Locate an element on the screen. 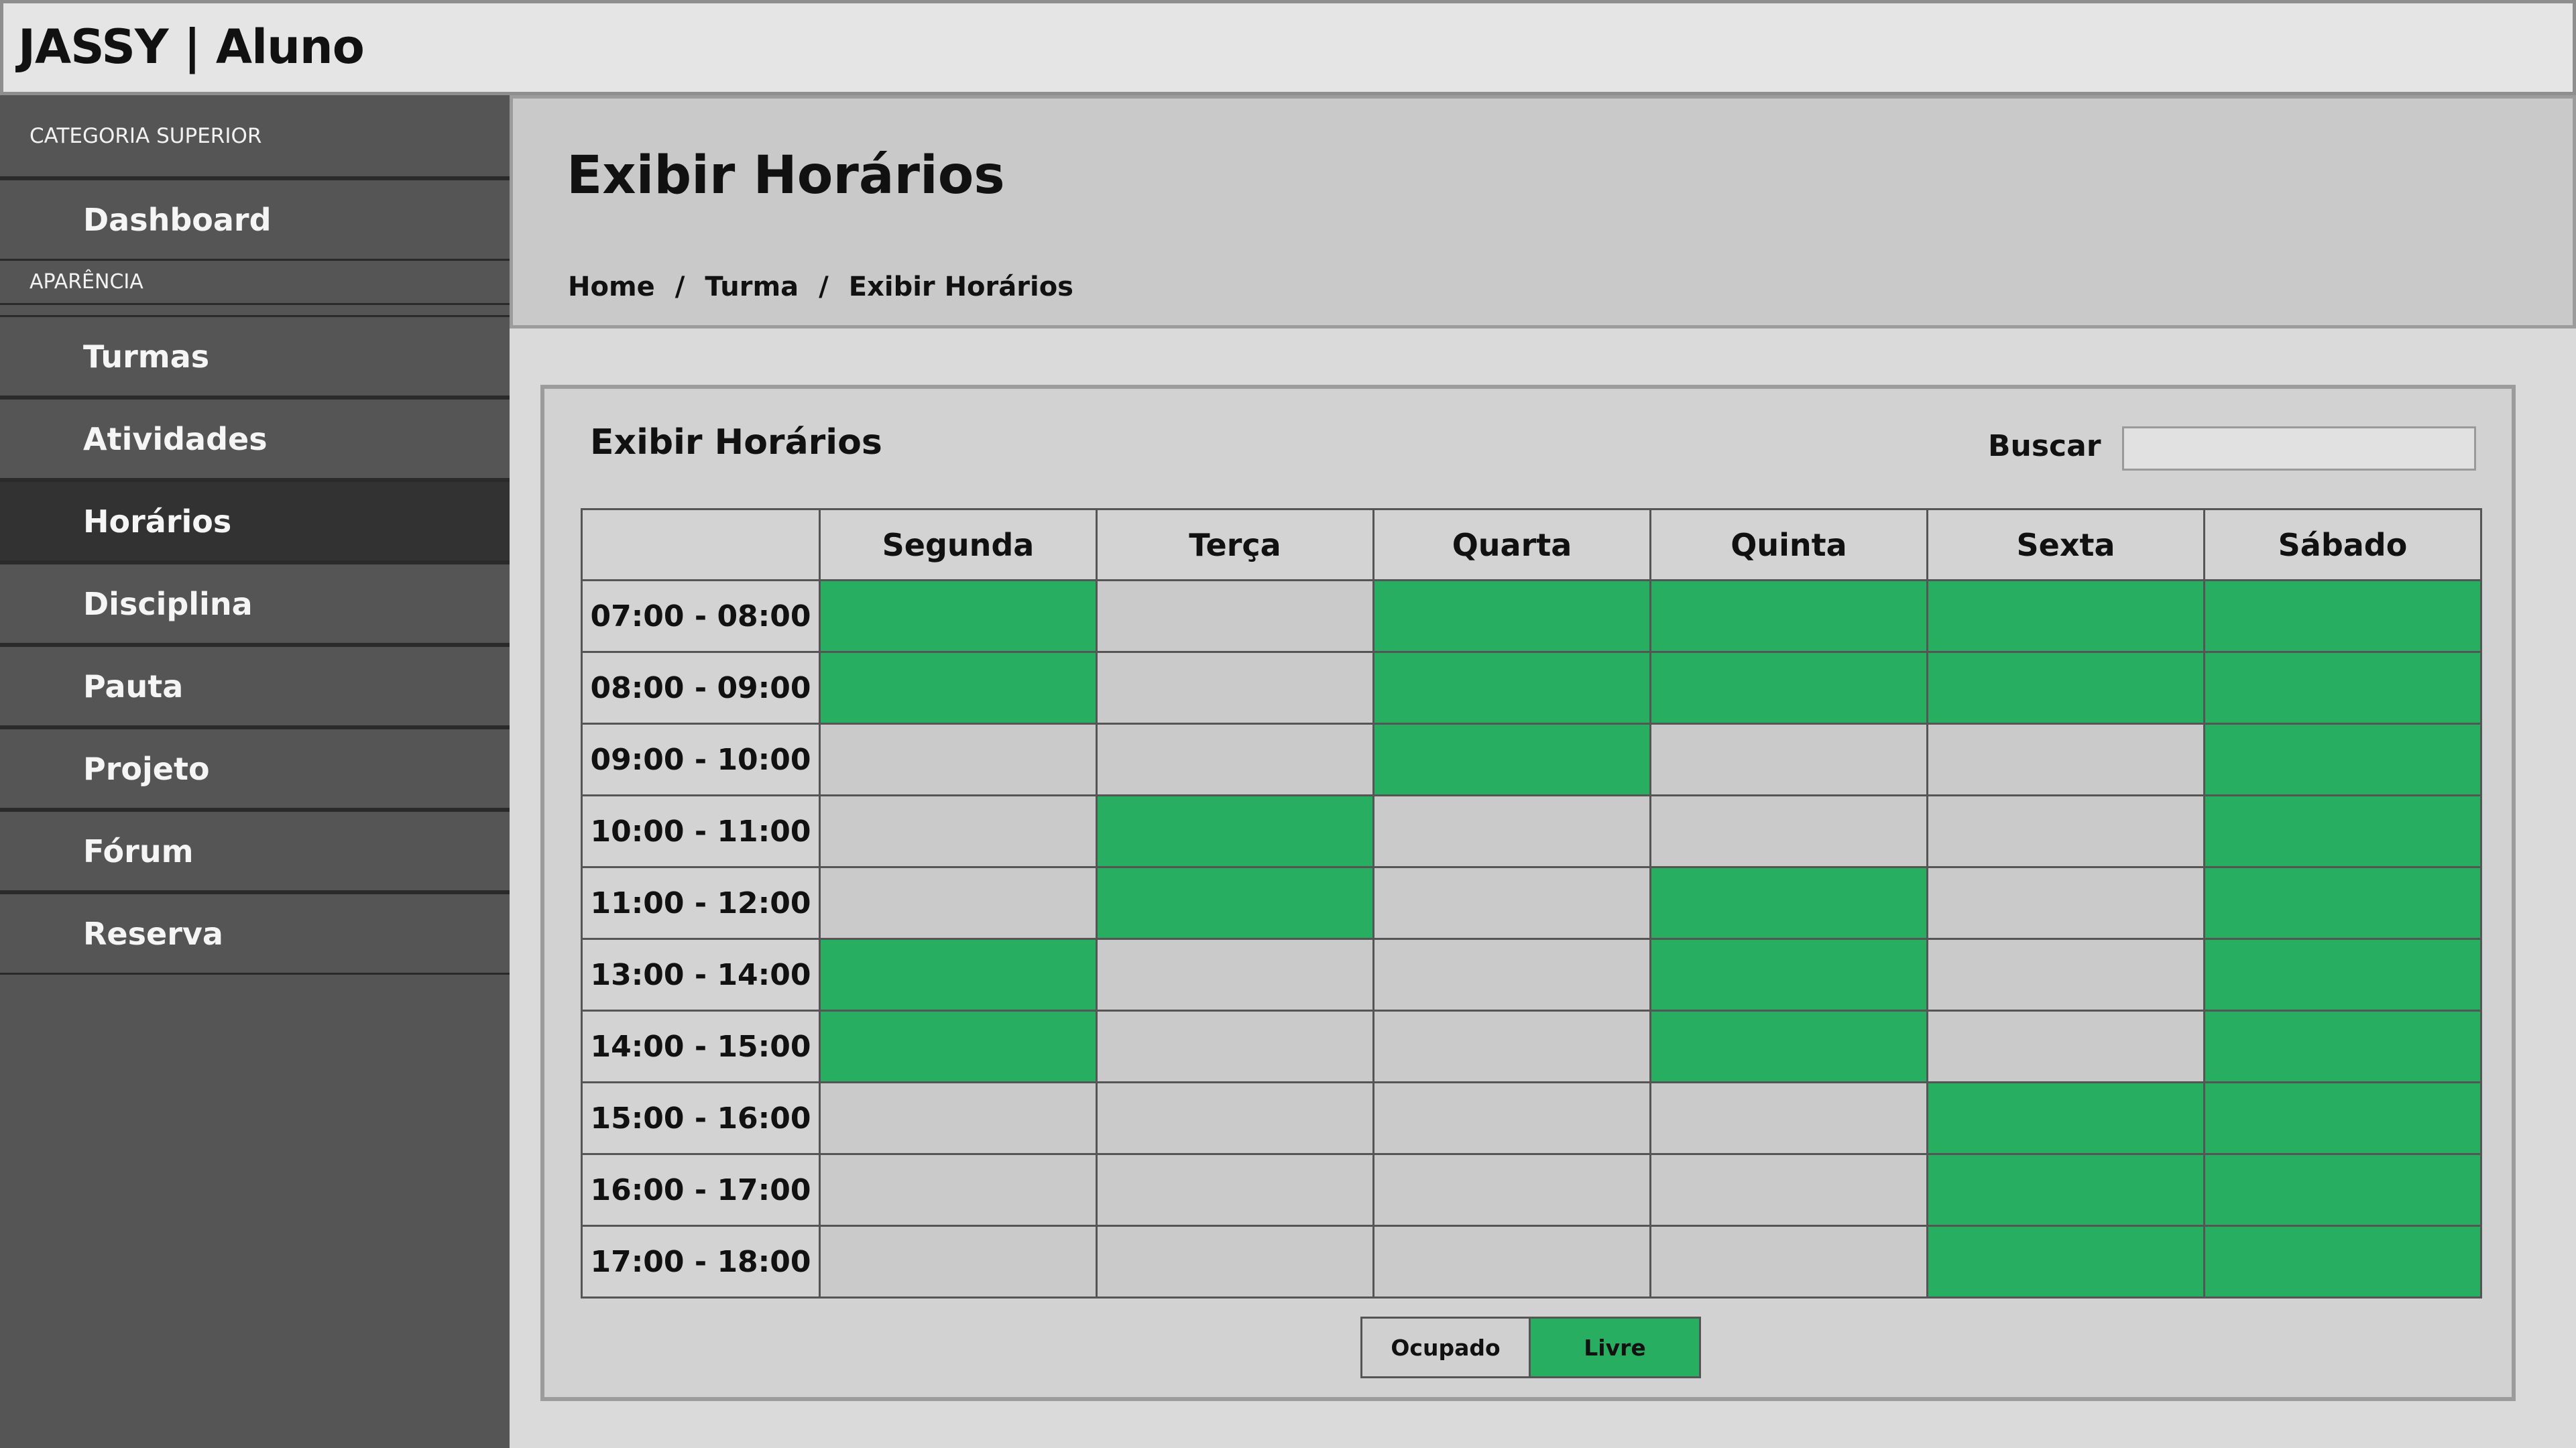  table-row: 15:00 - 16:00 is located at coordinates (1531, 1118).